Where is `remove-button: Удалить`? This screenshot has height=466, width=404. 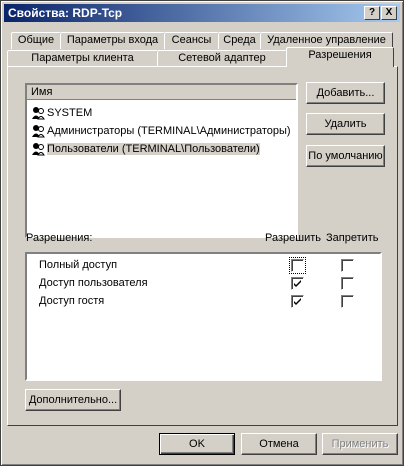 remove-button: Удалить is located at coordinates (345, 124).